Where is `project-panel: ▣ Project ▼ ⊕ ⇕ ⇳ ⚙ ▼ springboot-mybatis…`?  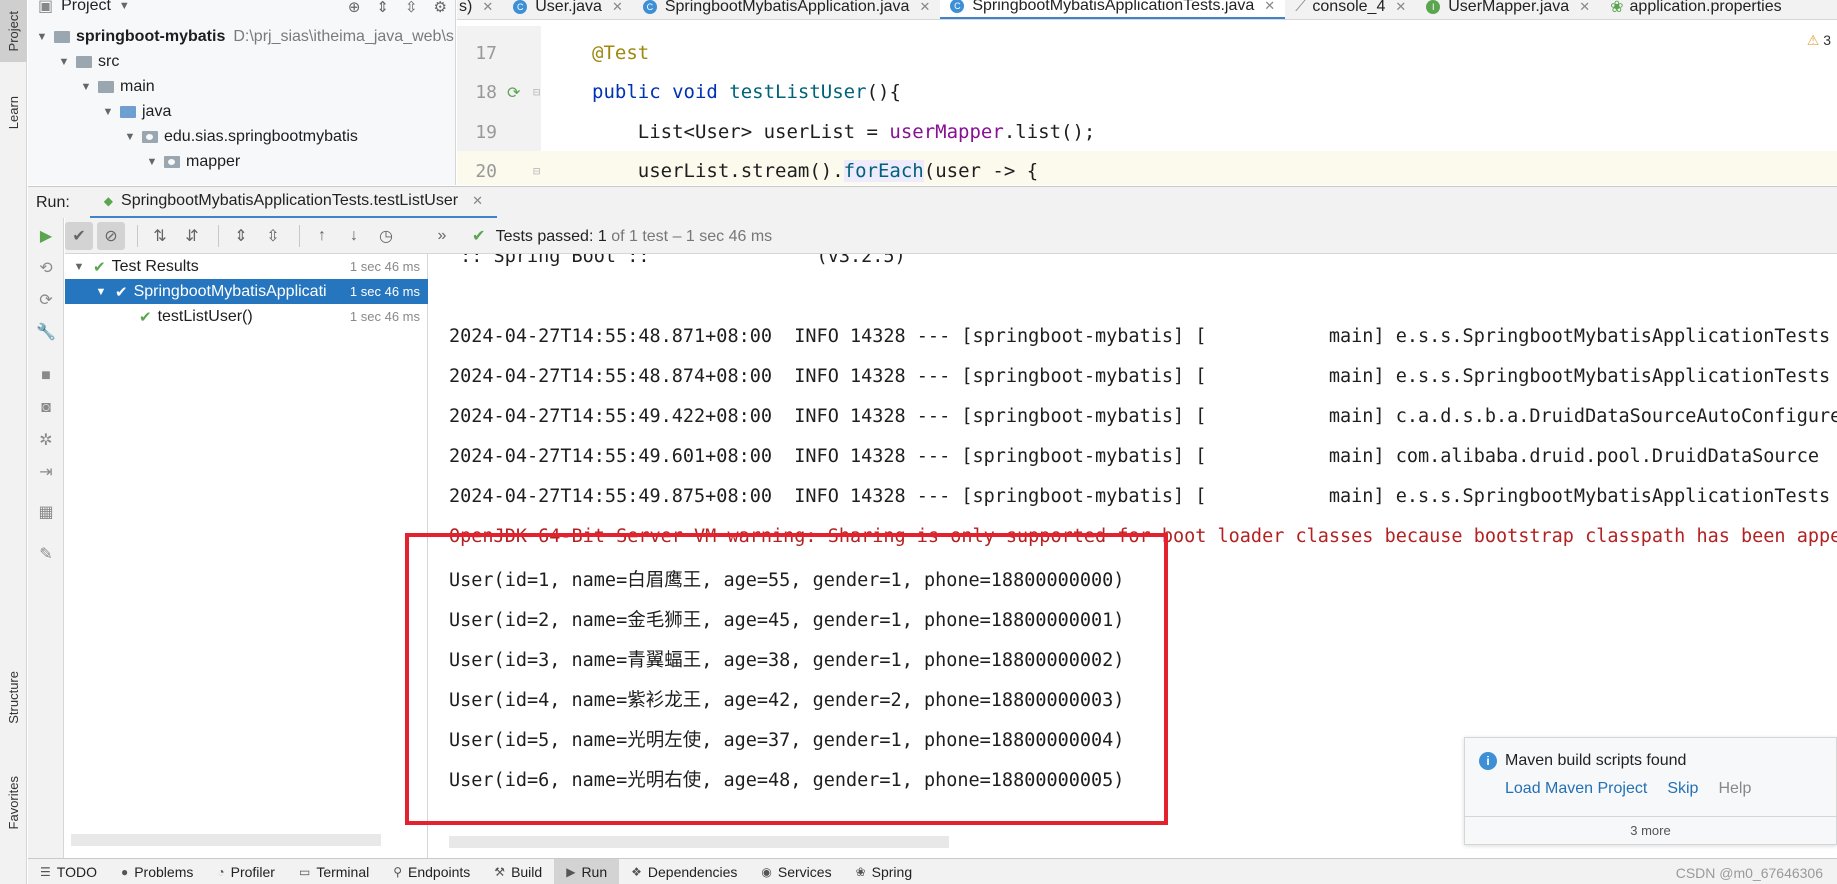
project-panel: ▣ Project ▼ ⊕ ⇕ ⇳ ⚙ ▼ springboot-mybatis… is located at coordinates (242, 92).